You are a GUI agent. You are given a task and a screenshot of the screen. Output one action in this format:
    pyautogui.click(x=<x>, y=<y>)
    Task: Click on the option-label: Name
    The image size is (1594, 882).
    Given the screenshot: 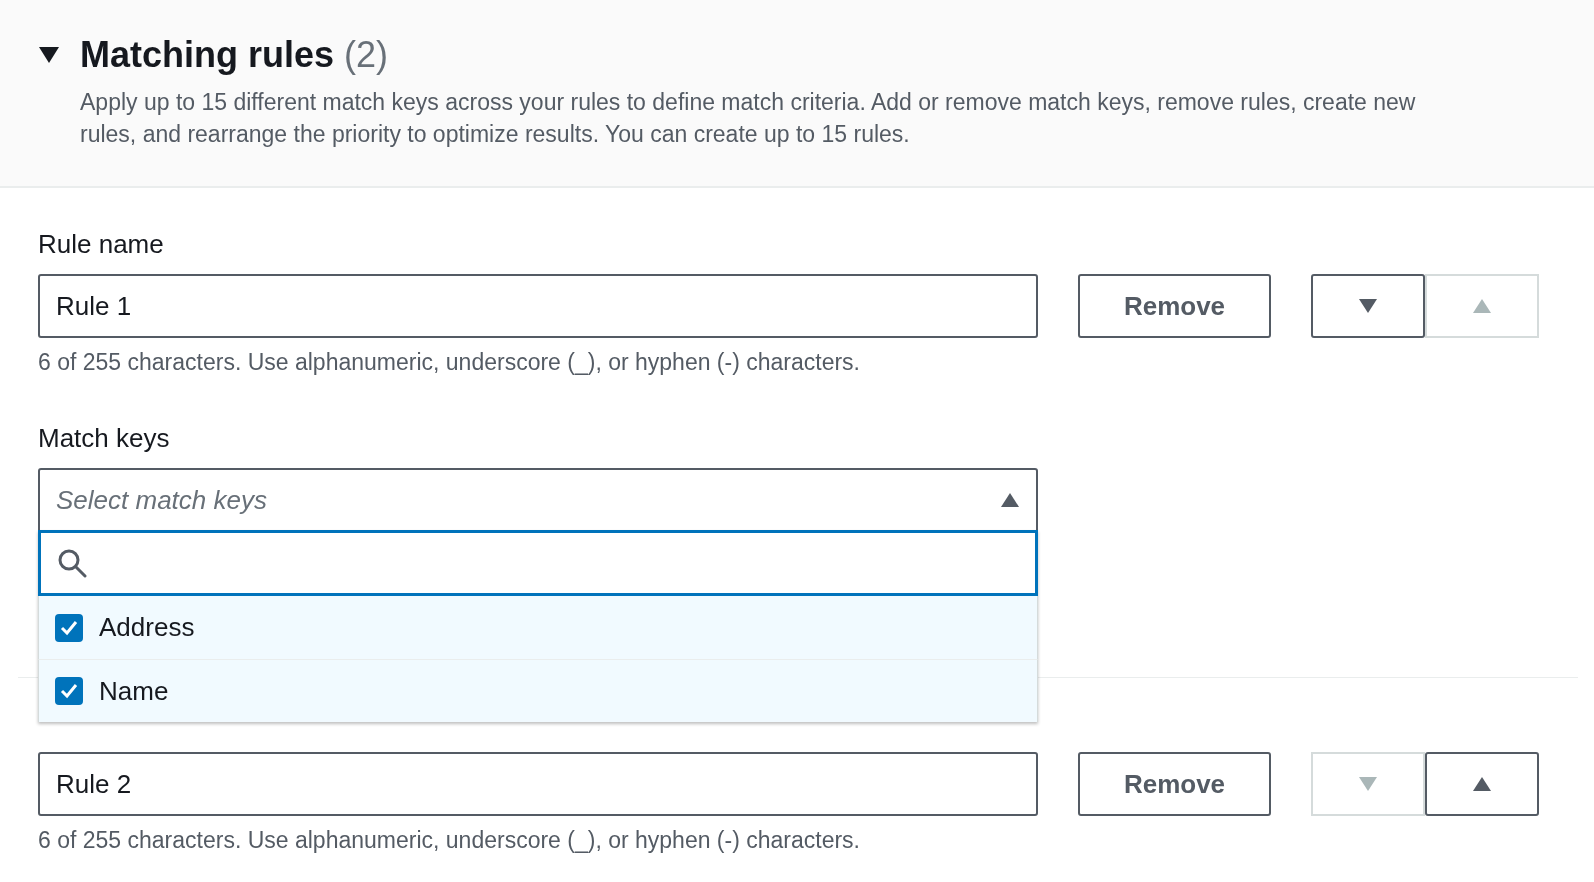 What is the action you would take?
    pyautogui.click(x=134, y=691)
    